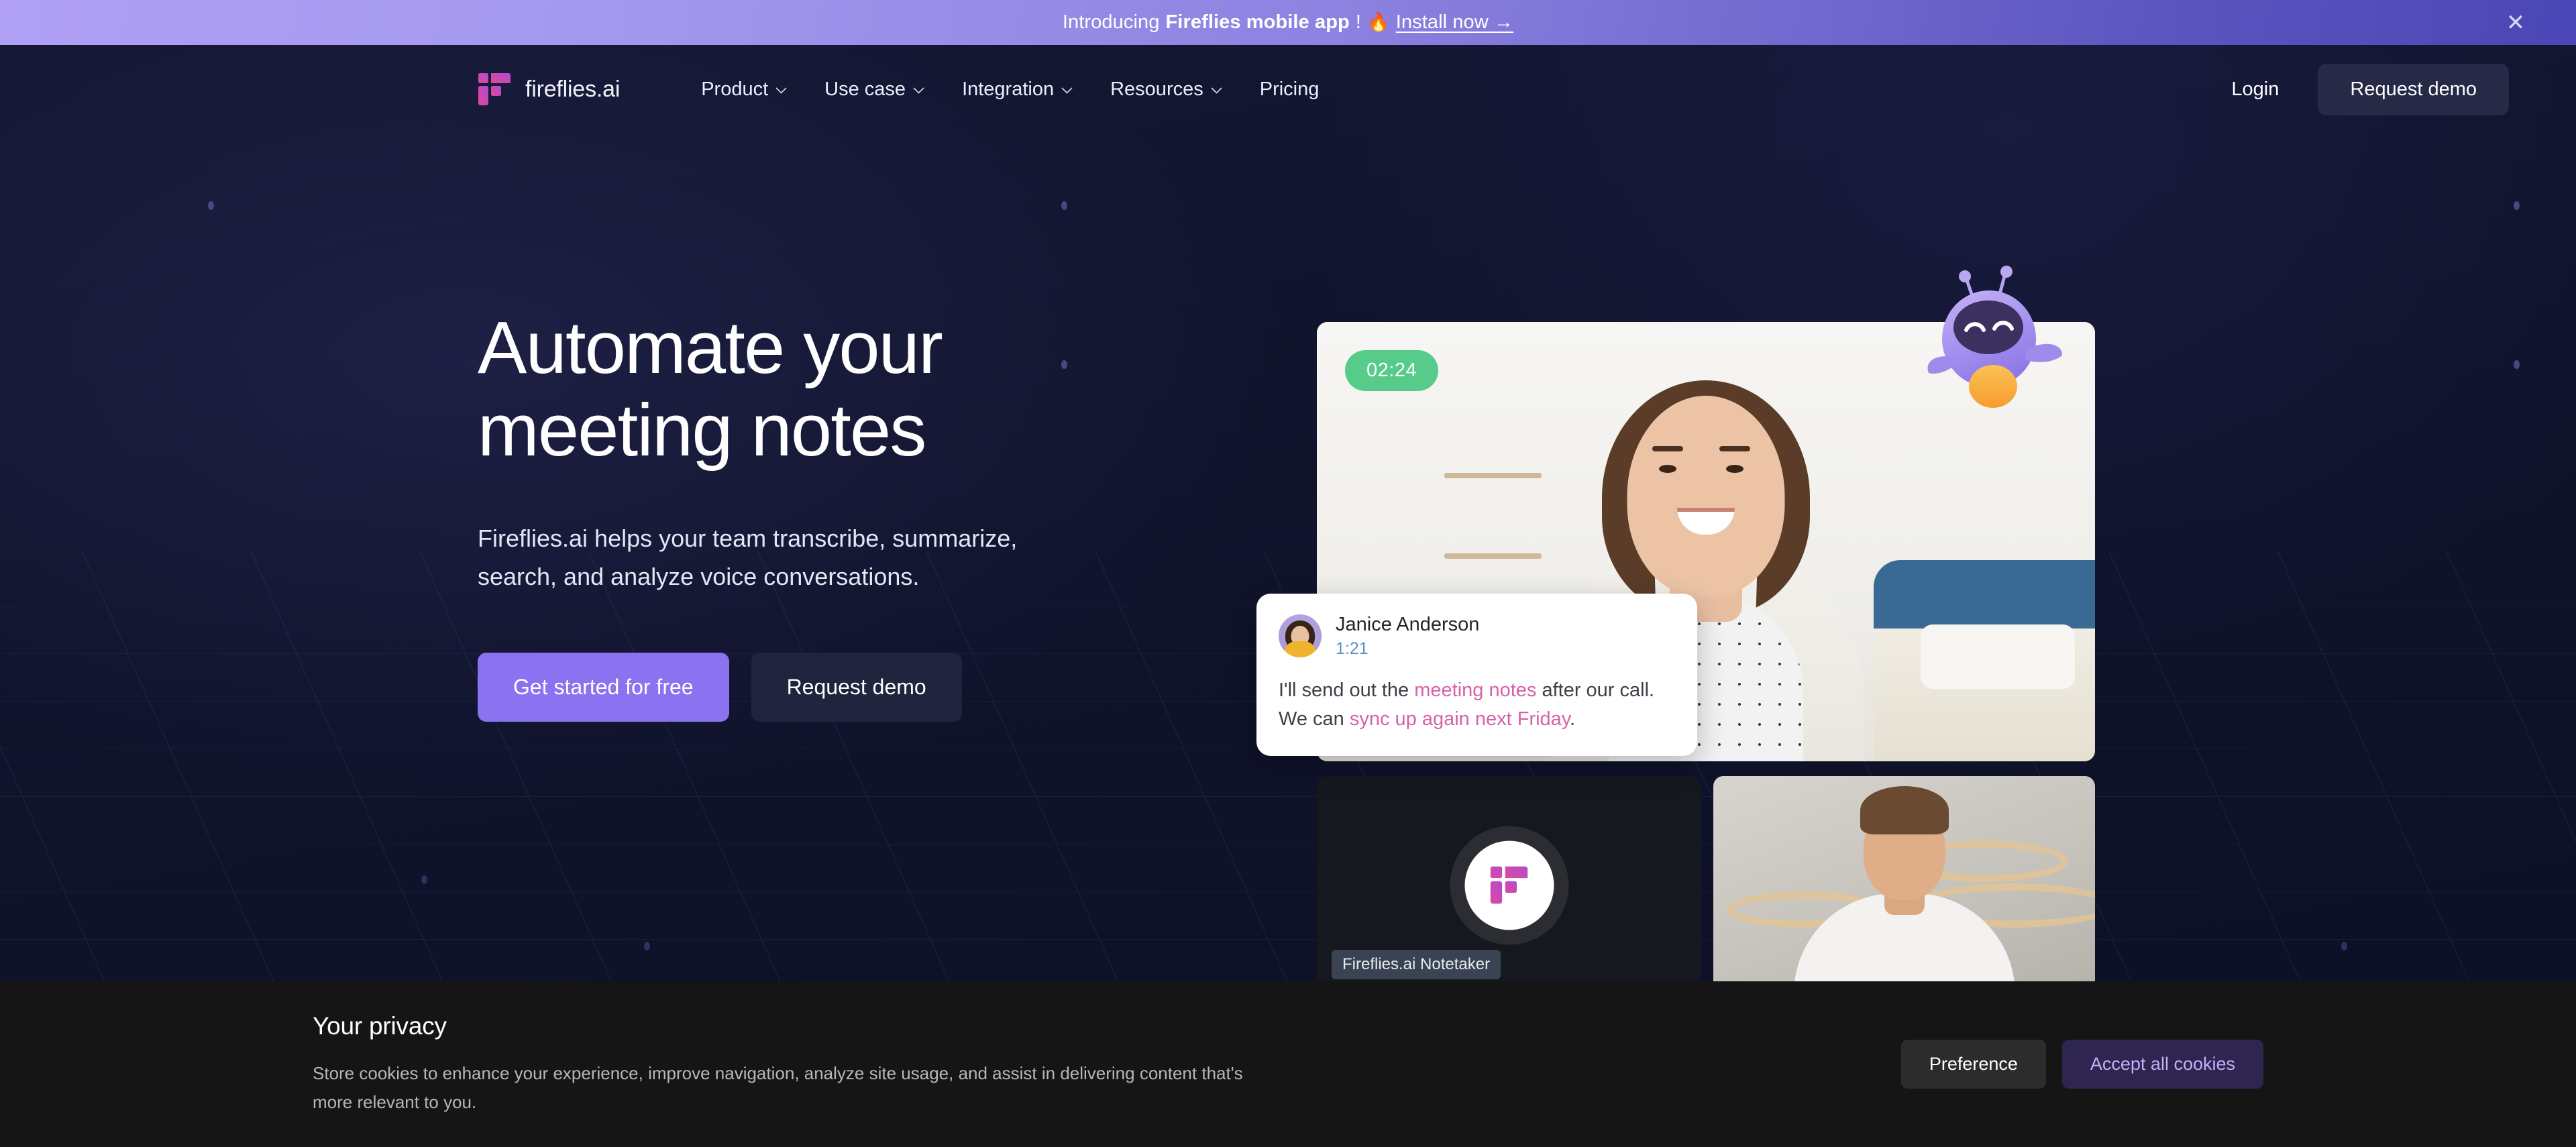 The height and width of the screenshot is (1147, 2576). I want to click on page-title: Automate your meeting notes, so click(847, 389).